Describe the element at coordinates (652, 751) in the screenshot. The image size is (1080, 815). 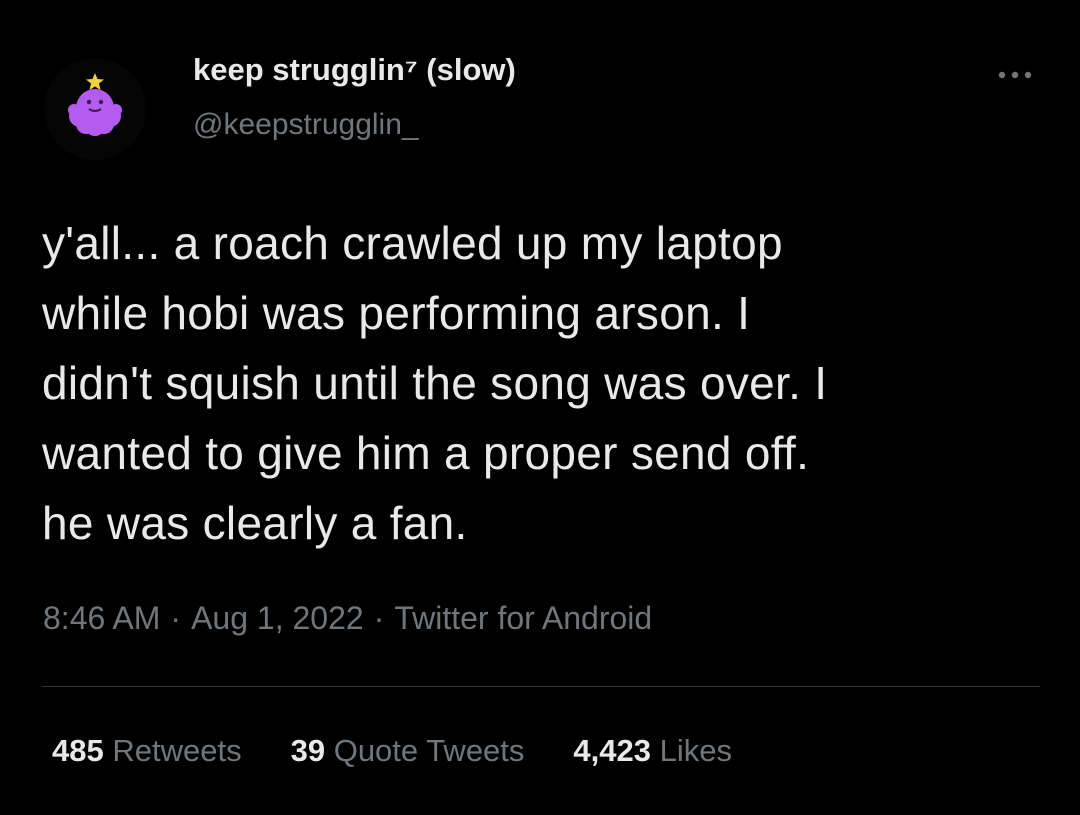
I see `likes-stat: 4,423 Likes` at that location.